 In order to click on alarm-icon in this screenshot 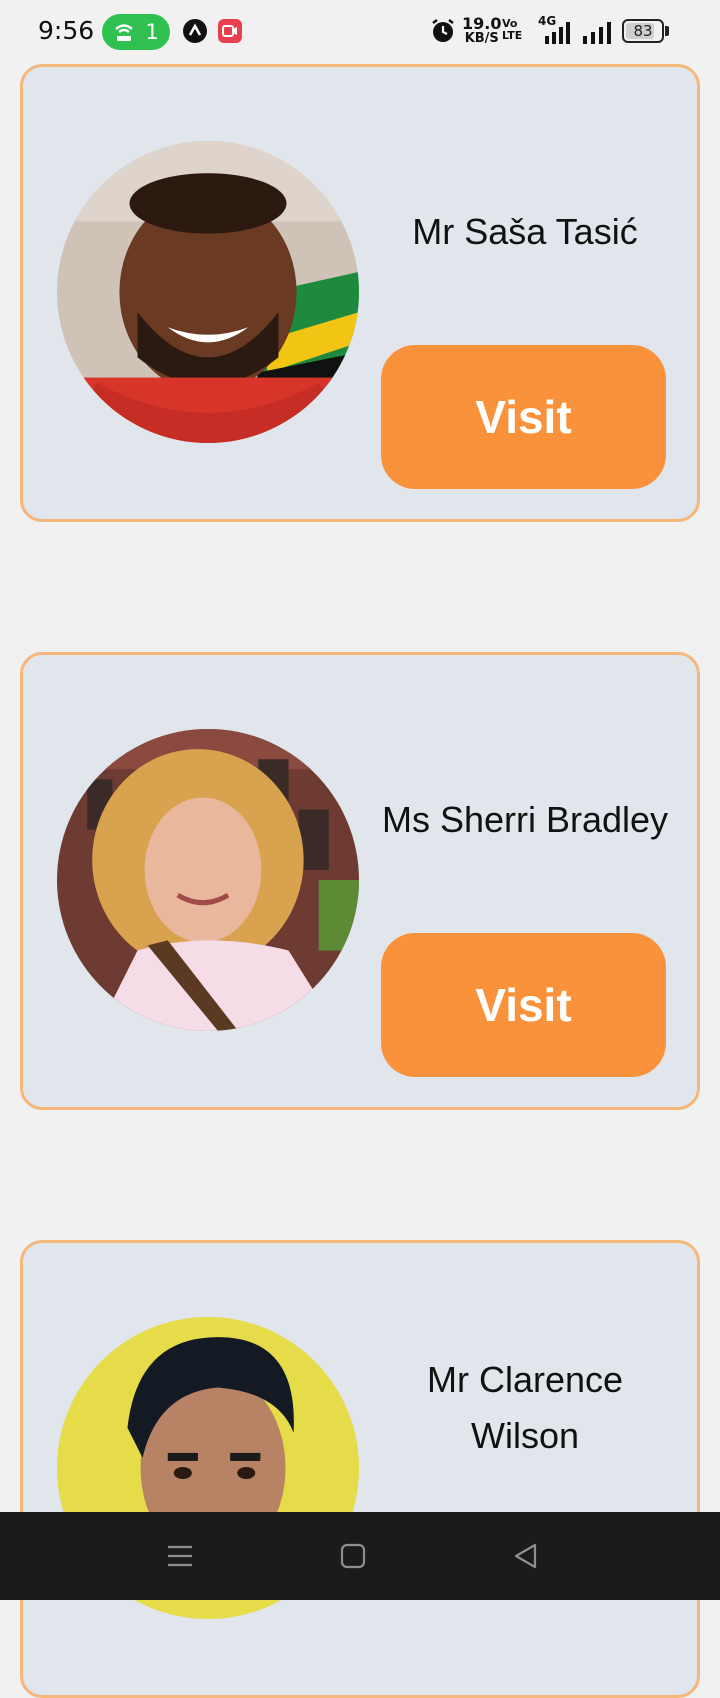, I will do `click(443, 30)`.